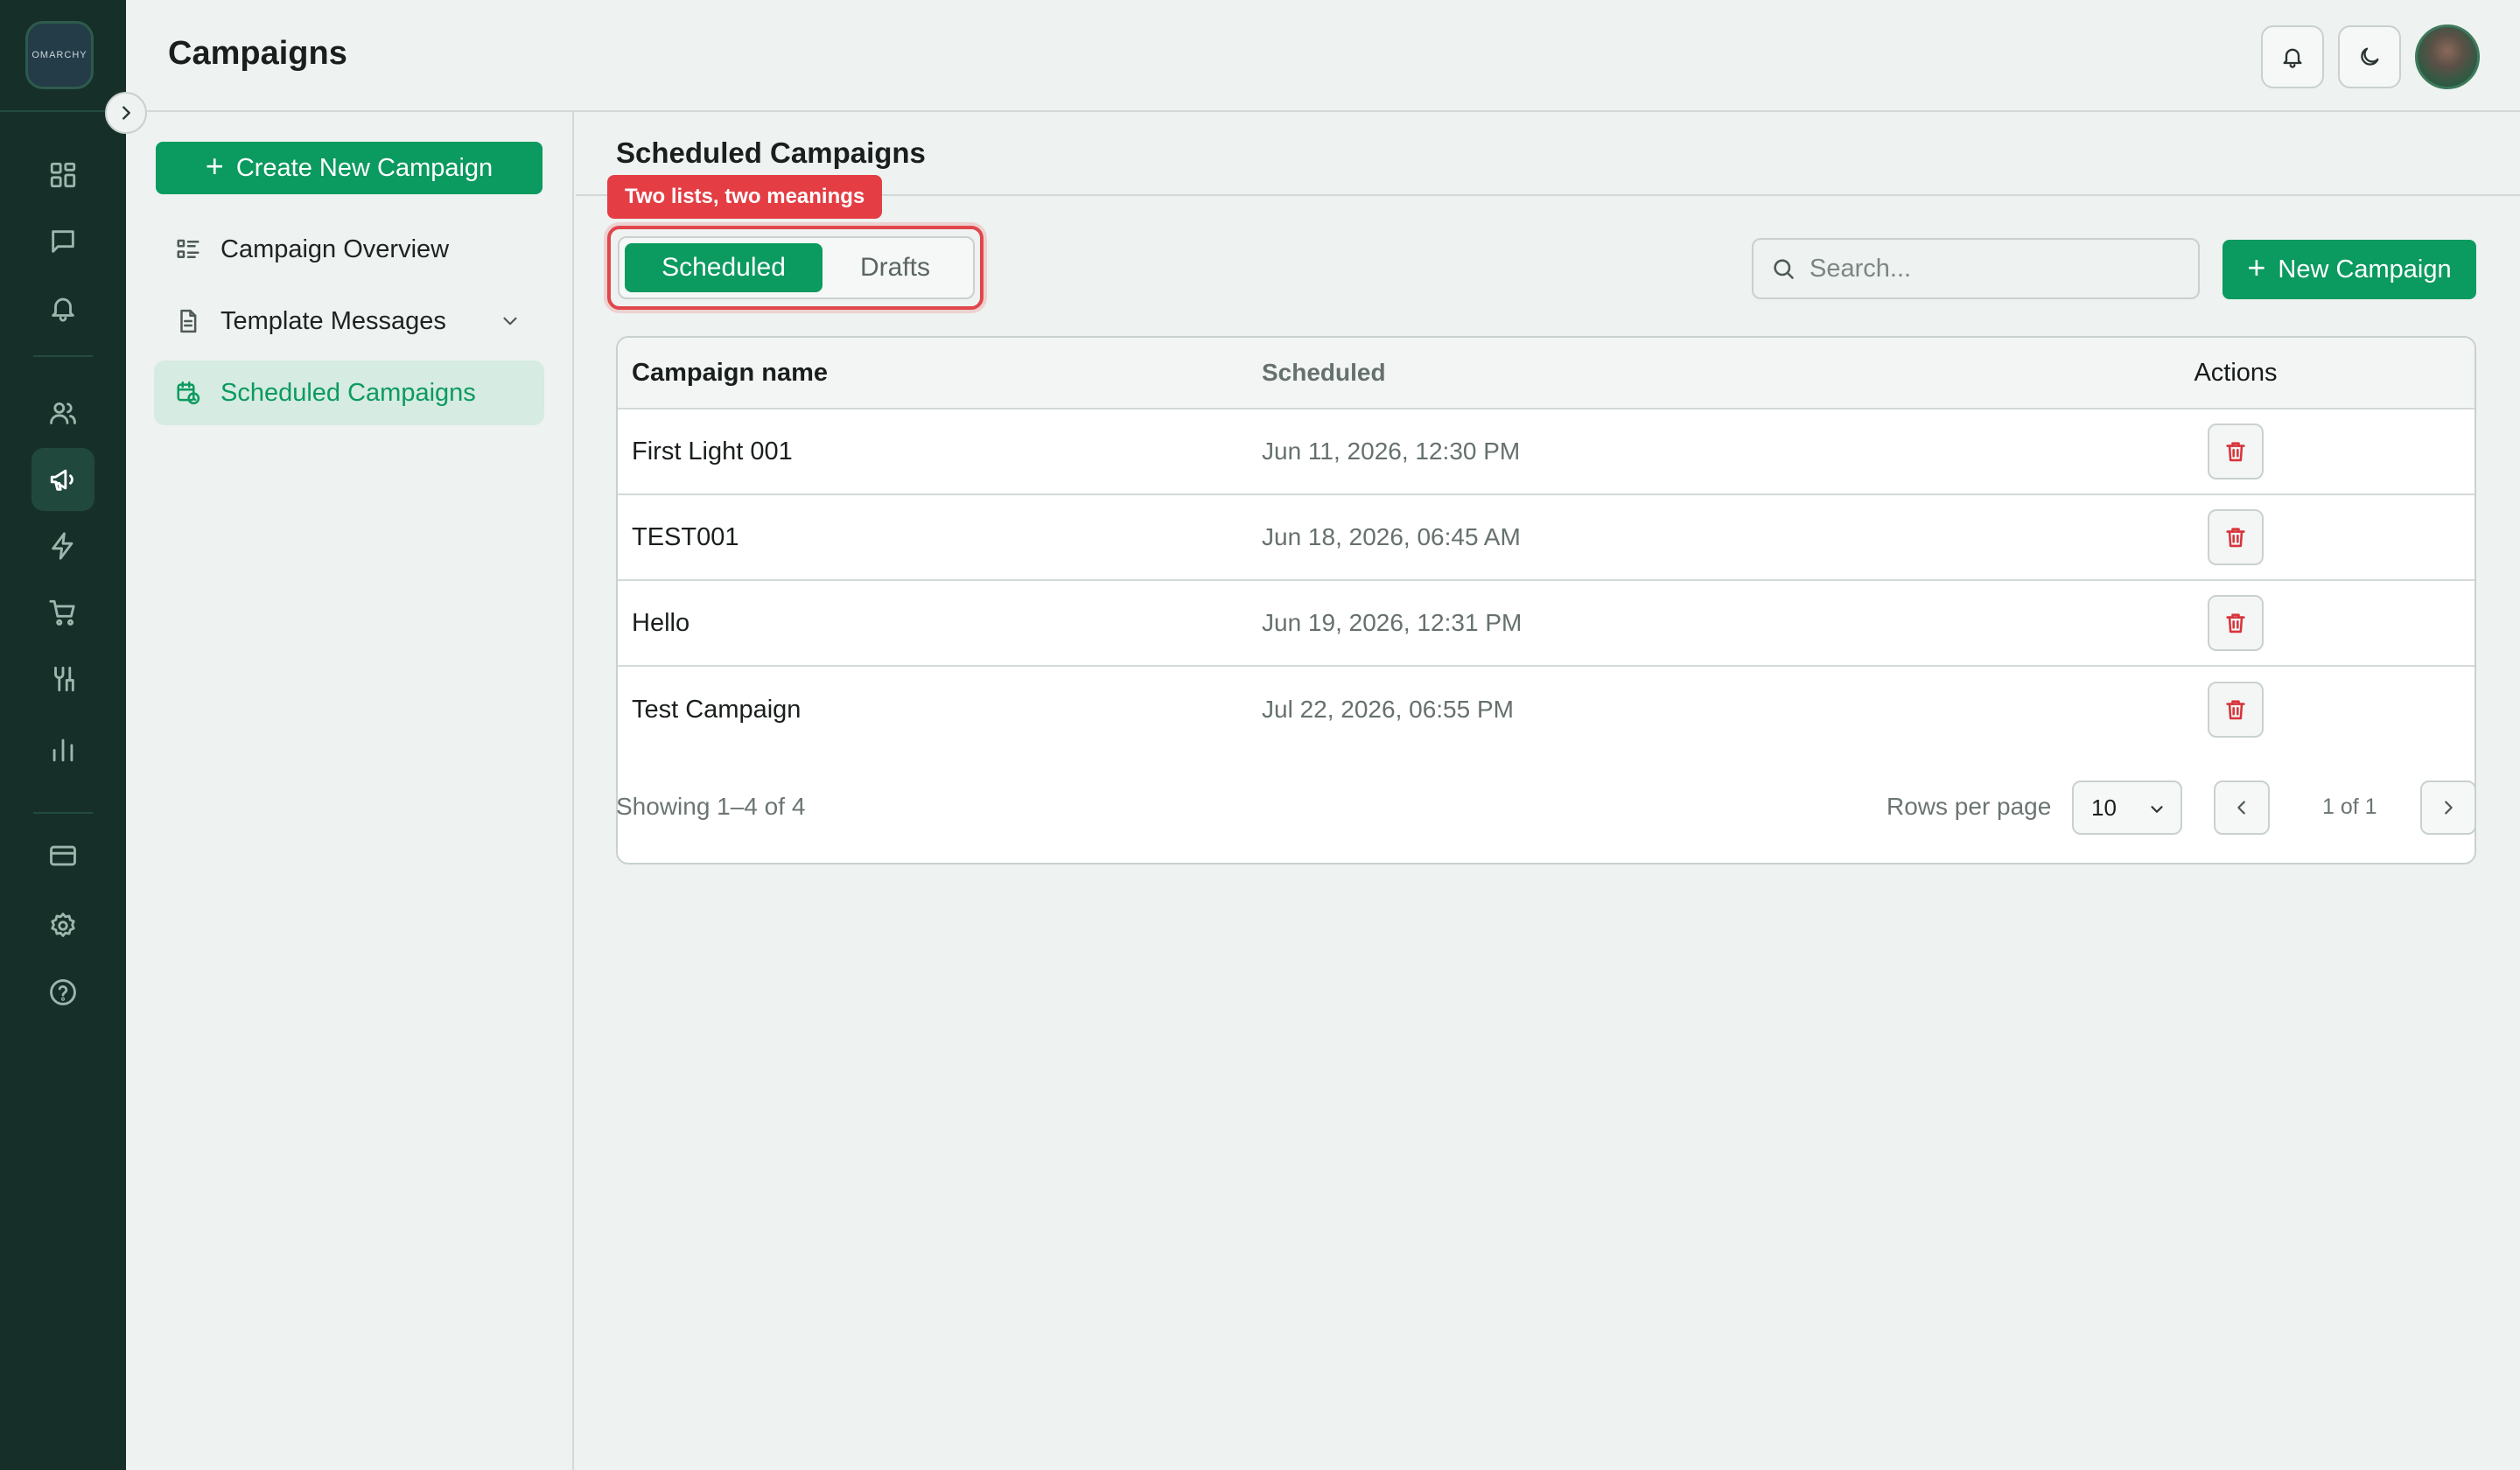 This screenshot has width=2520, height=1470. Describe the element at coordinates (712, 451) in the screenshot. I see `campaign-name-cell: First Light 001` at that location.